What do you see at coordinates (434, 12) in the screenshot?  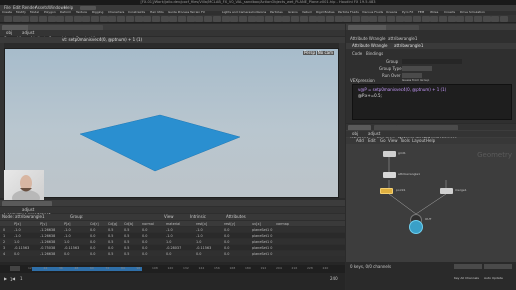 I see `shelf-tab-wires: Wires` at bounding box center [434, 12].